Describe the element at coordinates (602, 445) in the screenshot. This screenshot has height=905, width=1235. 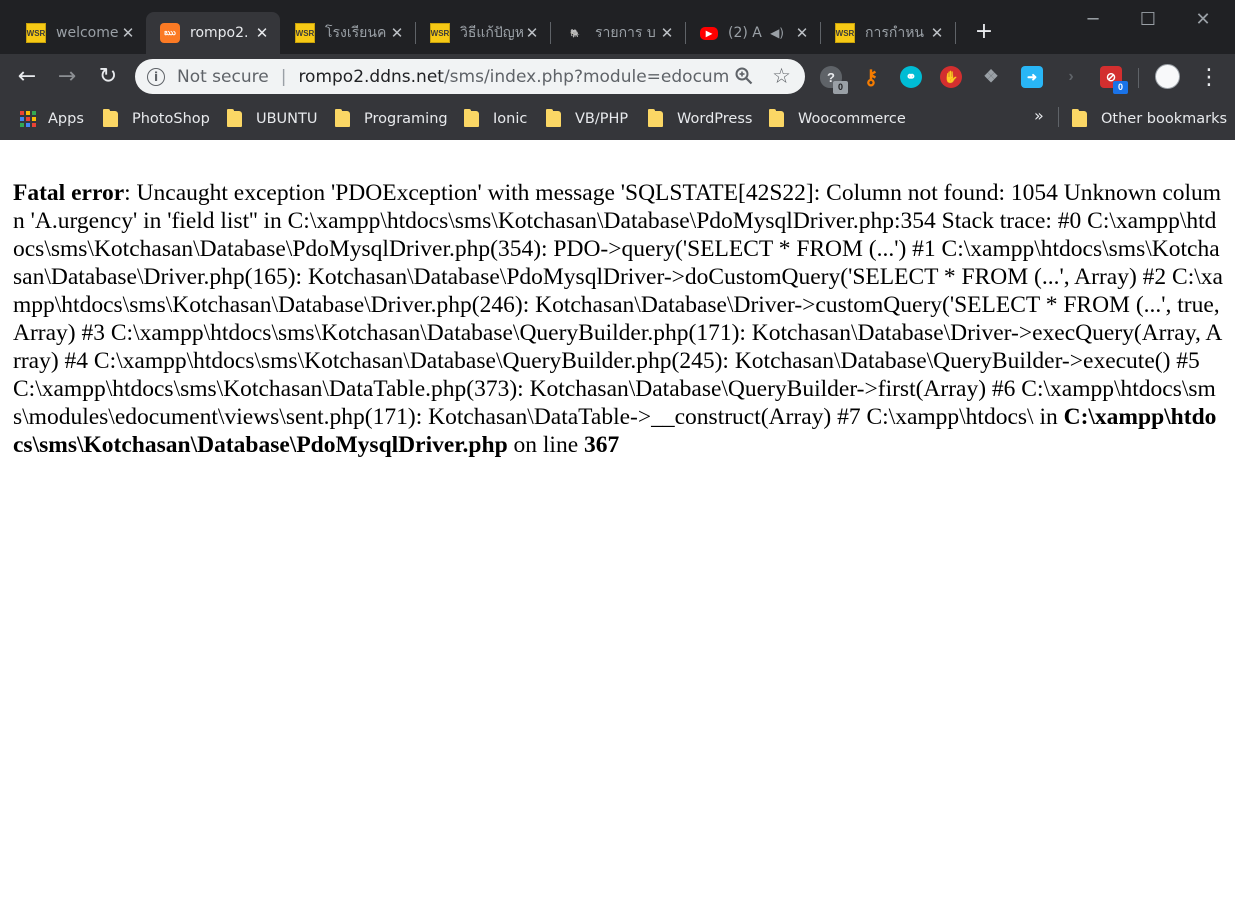
I see `error-line: 367` at that location.